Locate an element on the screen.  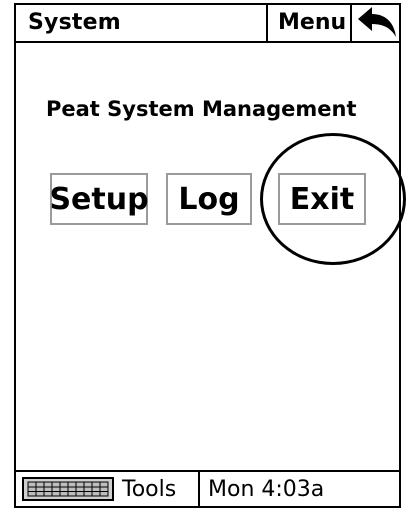
keyboard-button is located at coordinates (68, 489).